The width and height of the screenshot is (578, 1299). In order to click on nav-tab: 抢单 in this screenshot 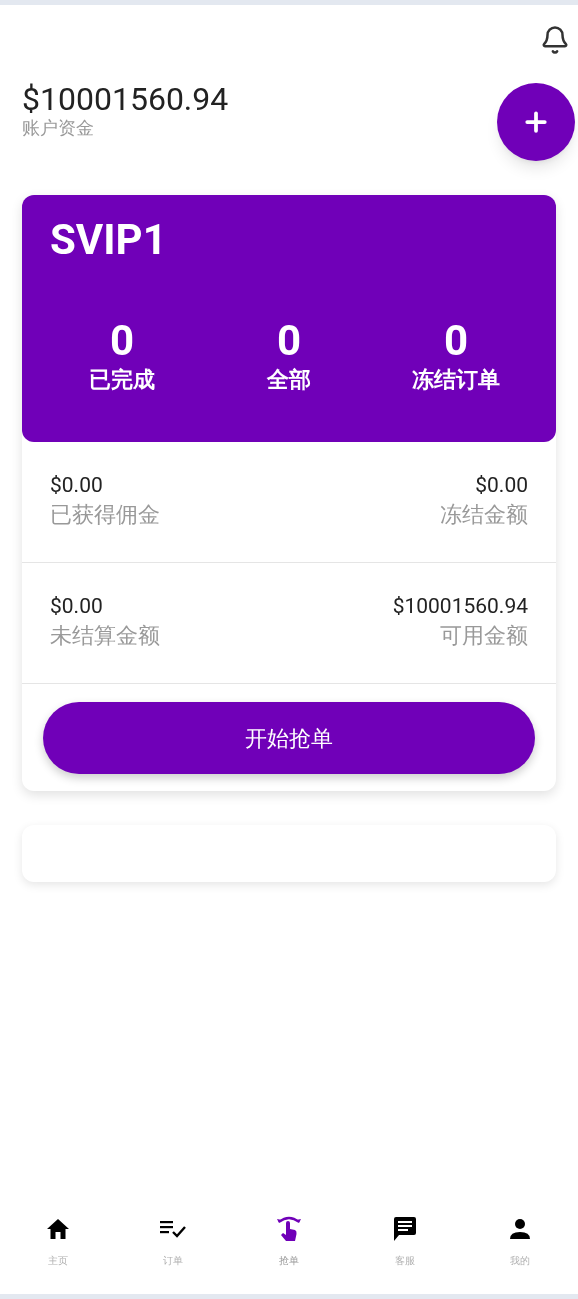, I will do `click(289, 1241)`.